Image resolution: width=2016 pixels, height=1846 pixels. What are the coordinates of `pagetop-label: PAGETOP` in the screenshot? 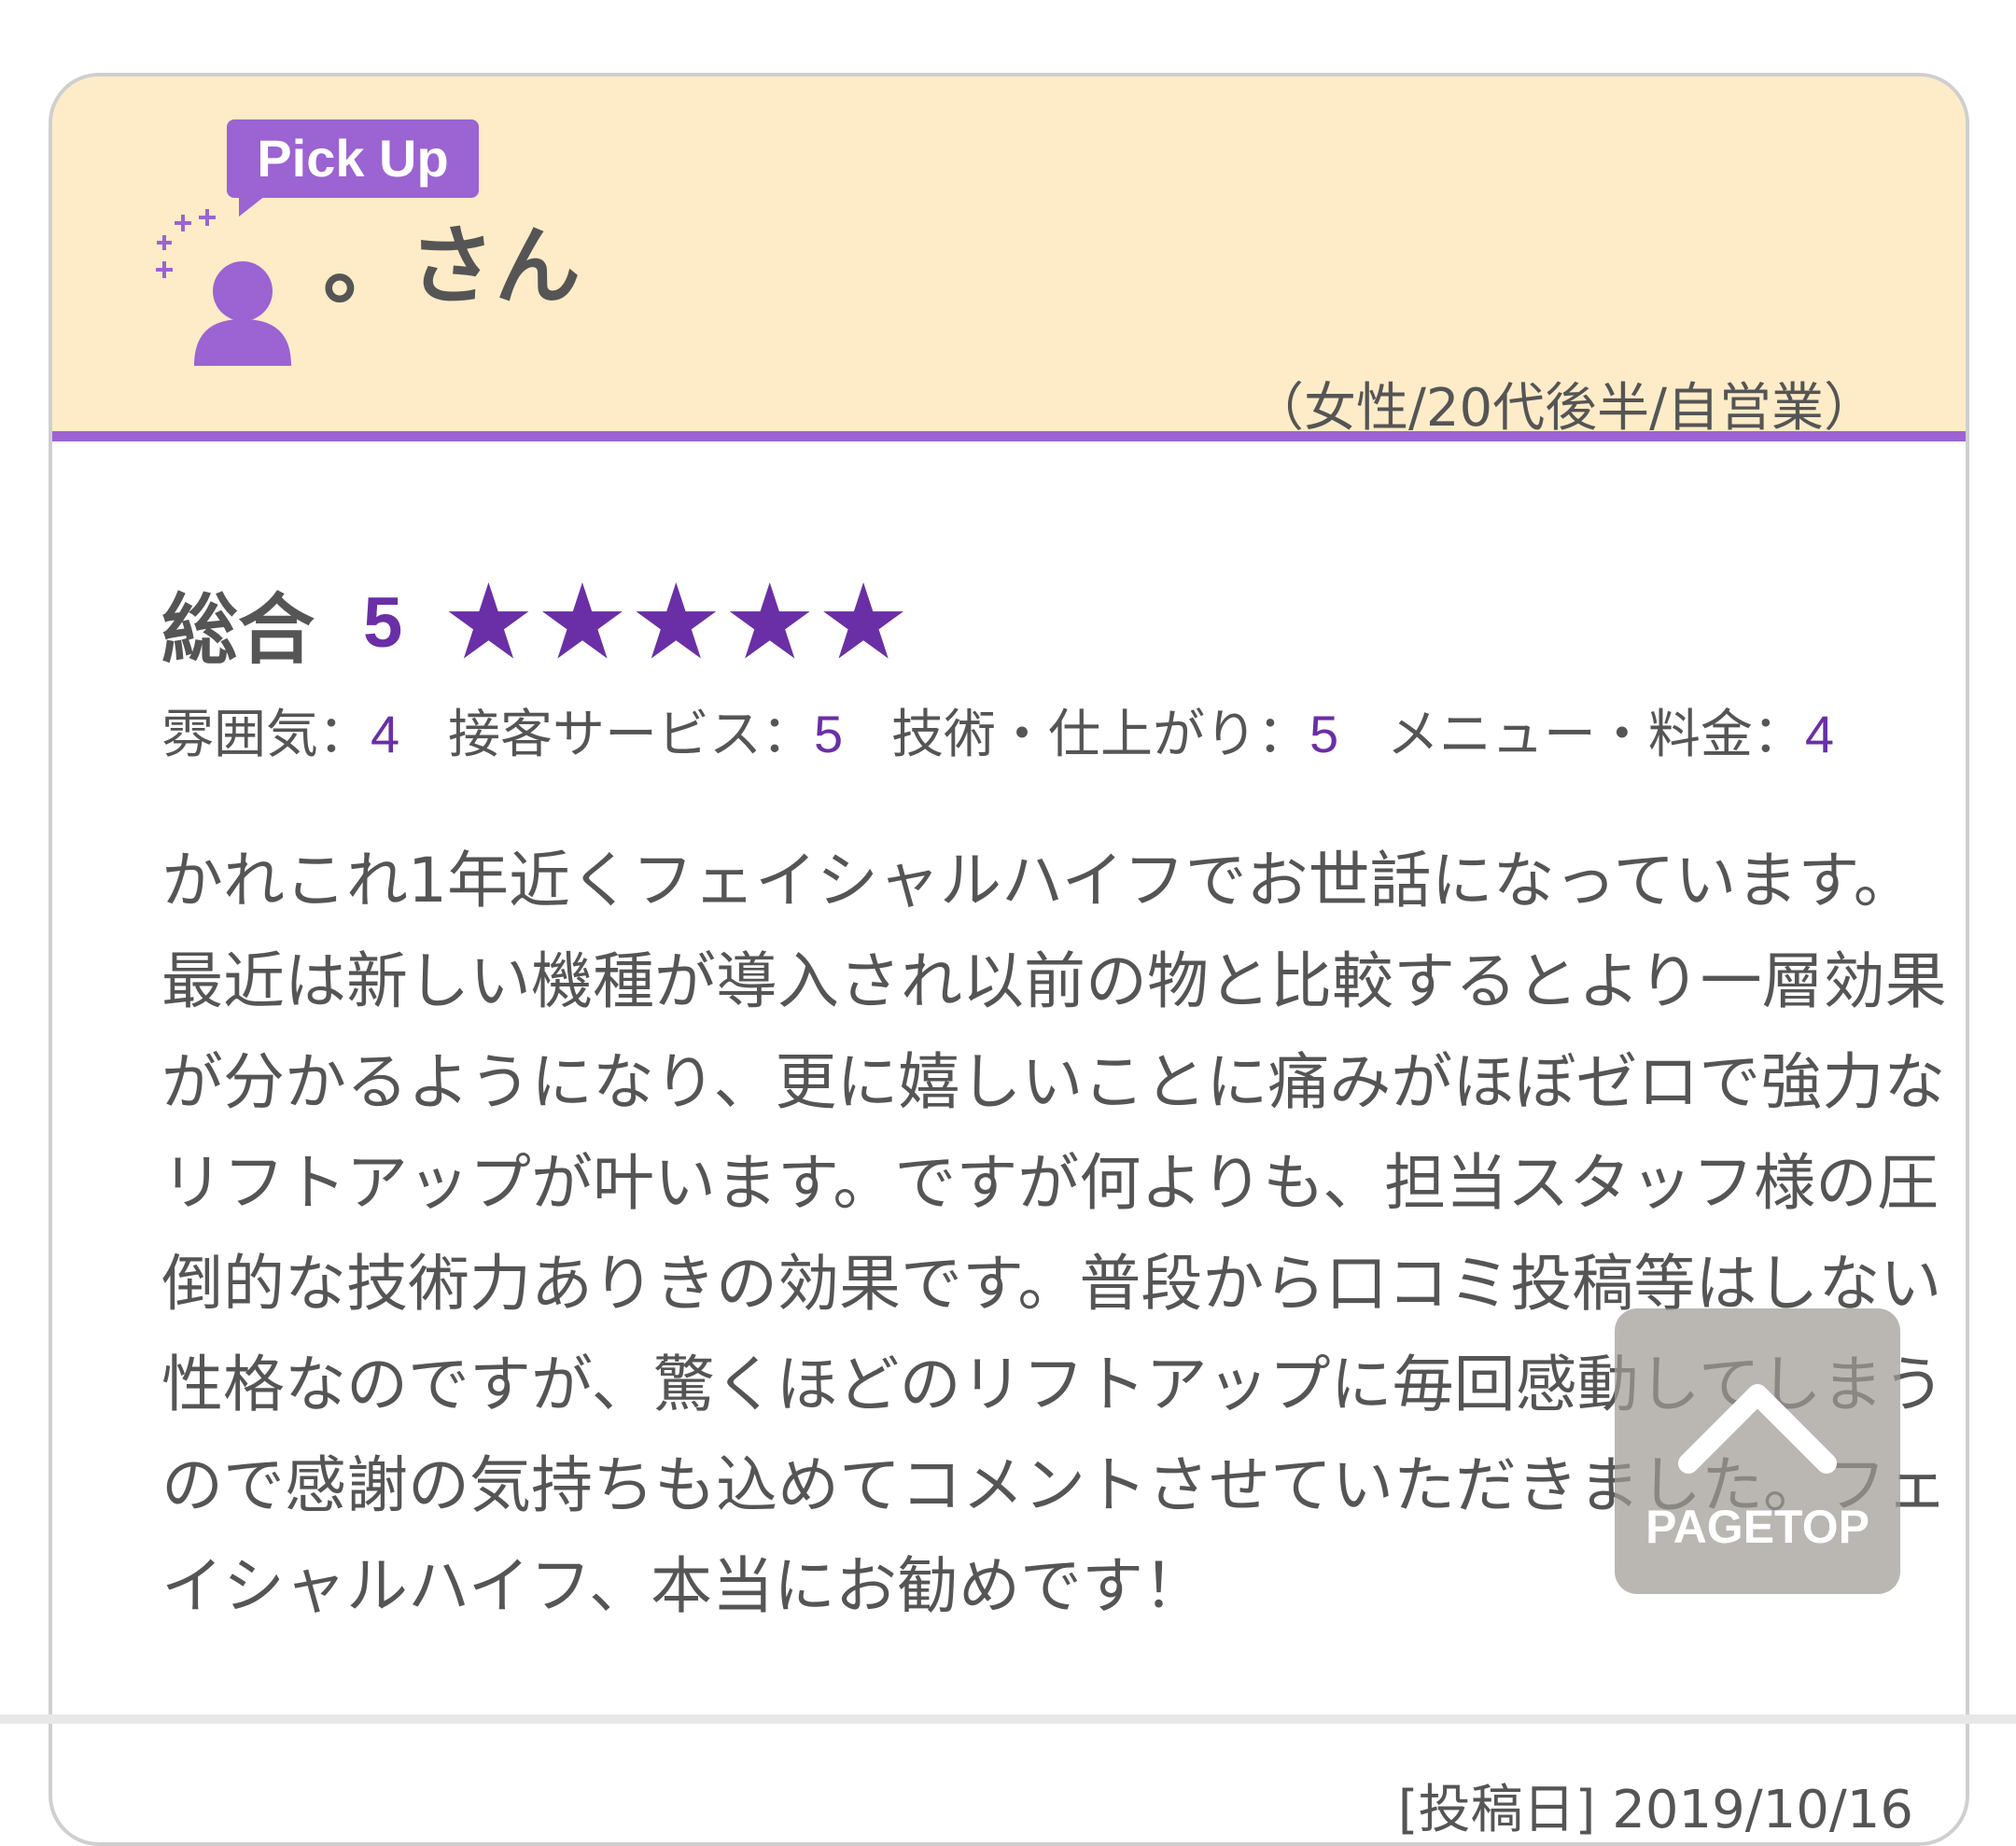 It's located at (1757, 1527).